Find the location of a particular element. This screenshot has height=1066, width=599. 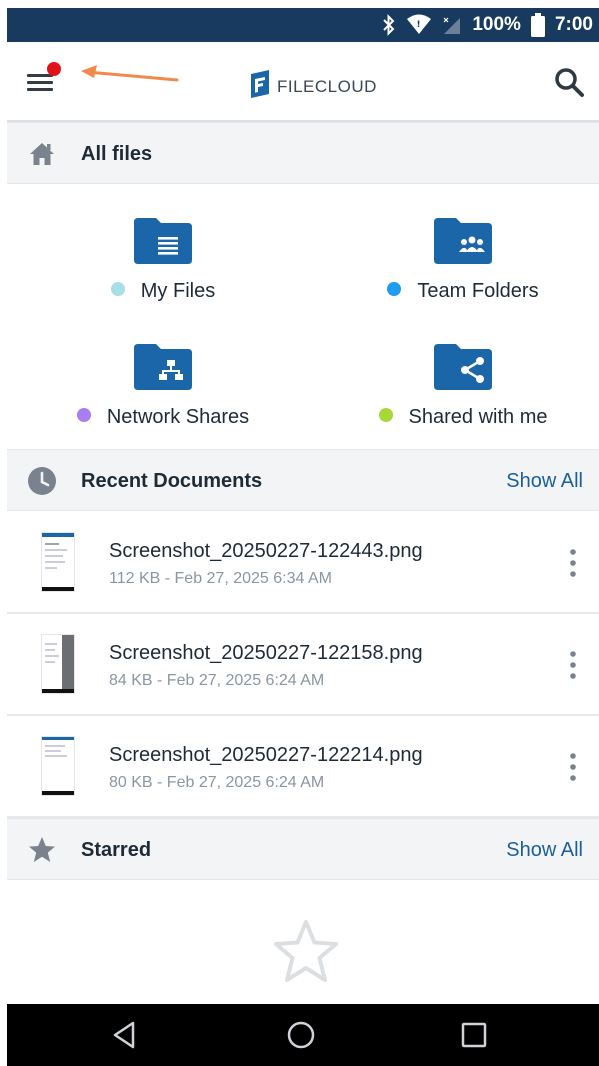

file-meta: 80 KB - Feb 27, 2025 6:24 AM is located at coordinates (217, 782).